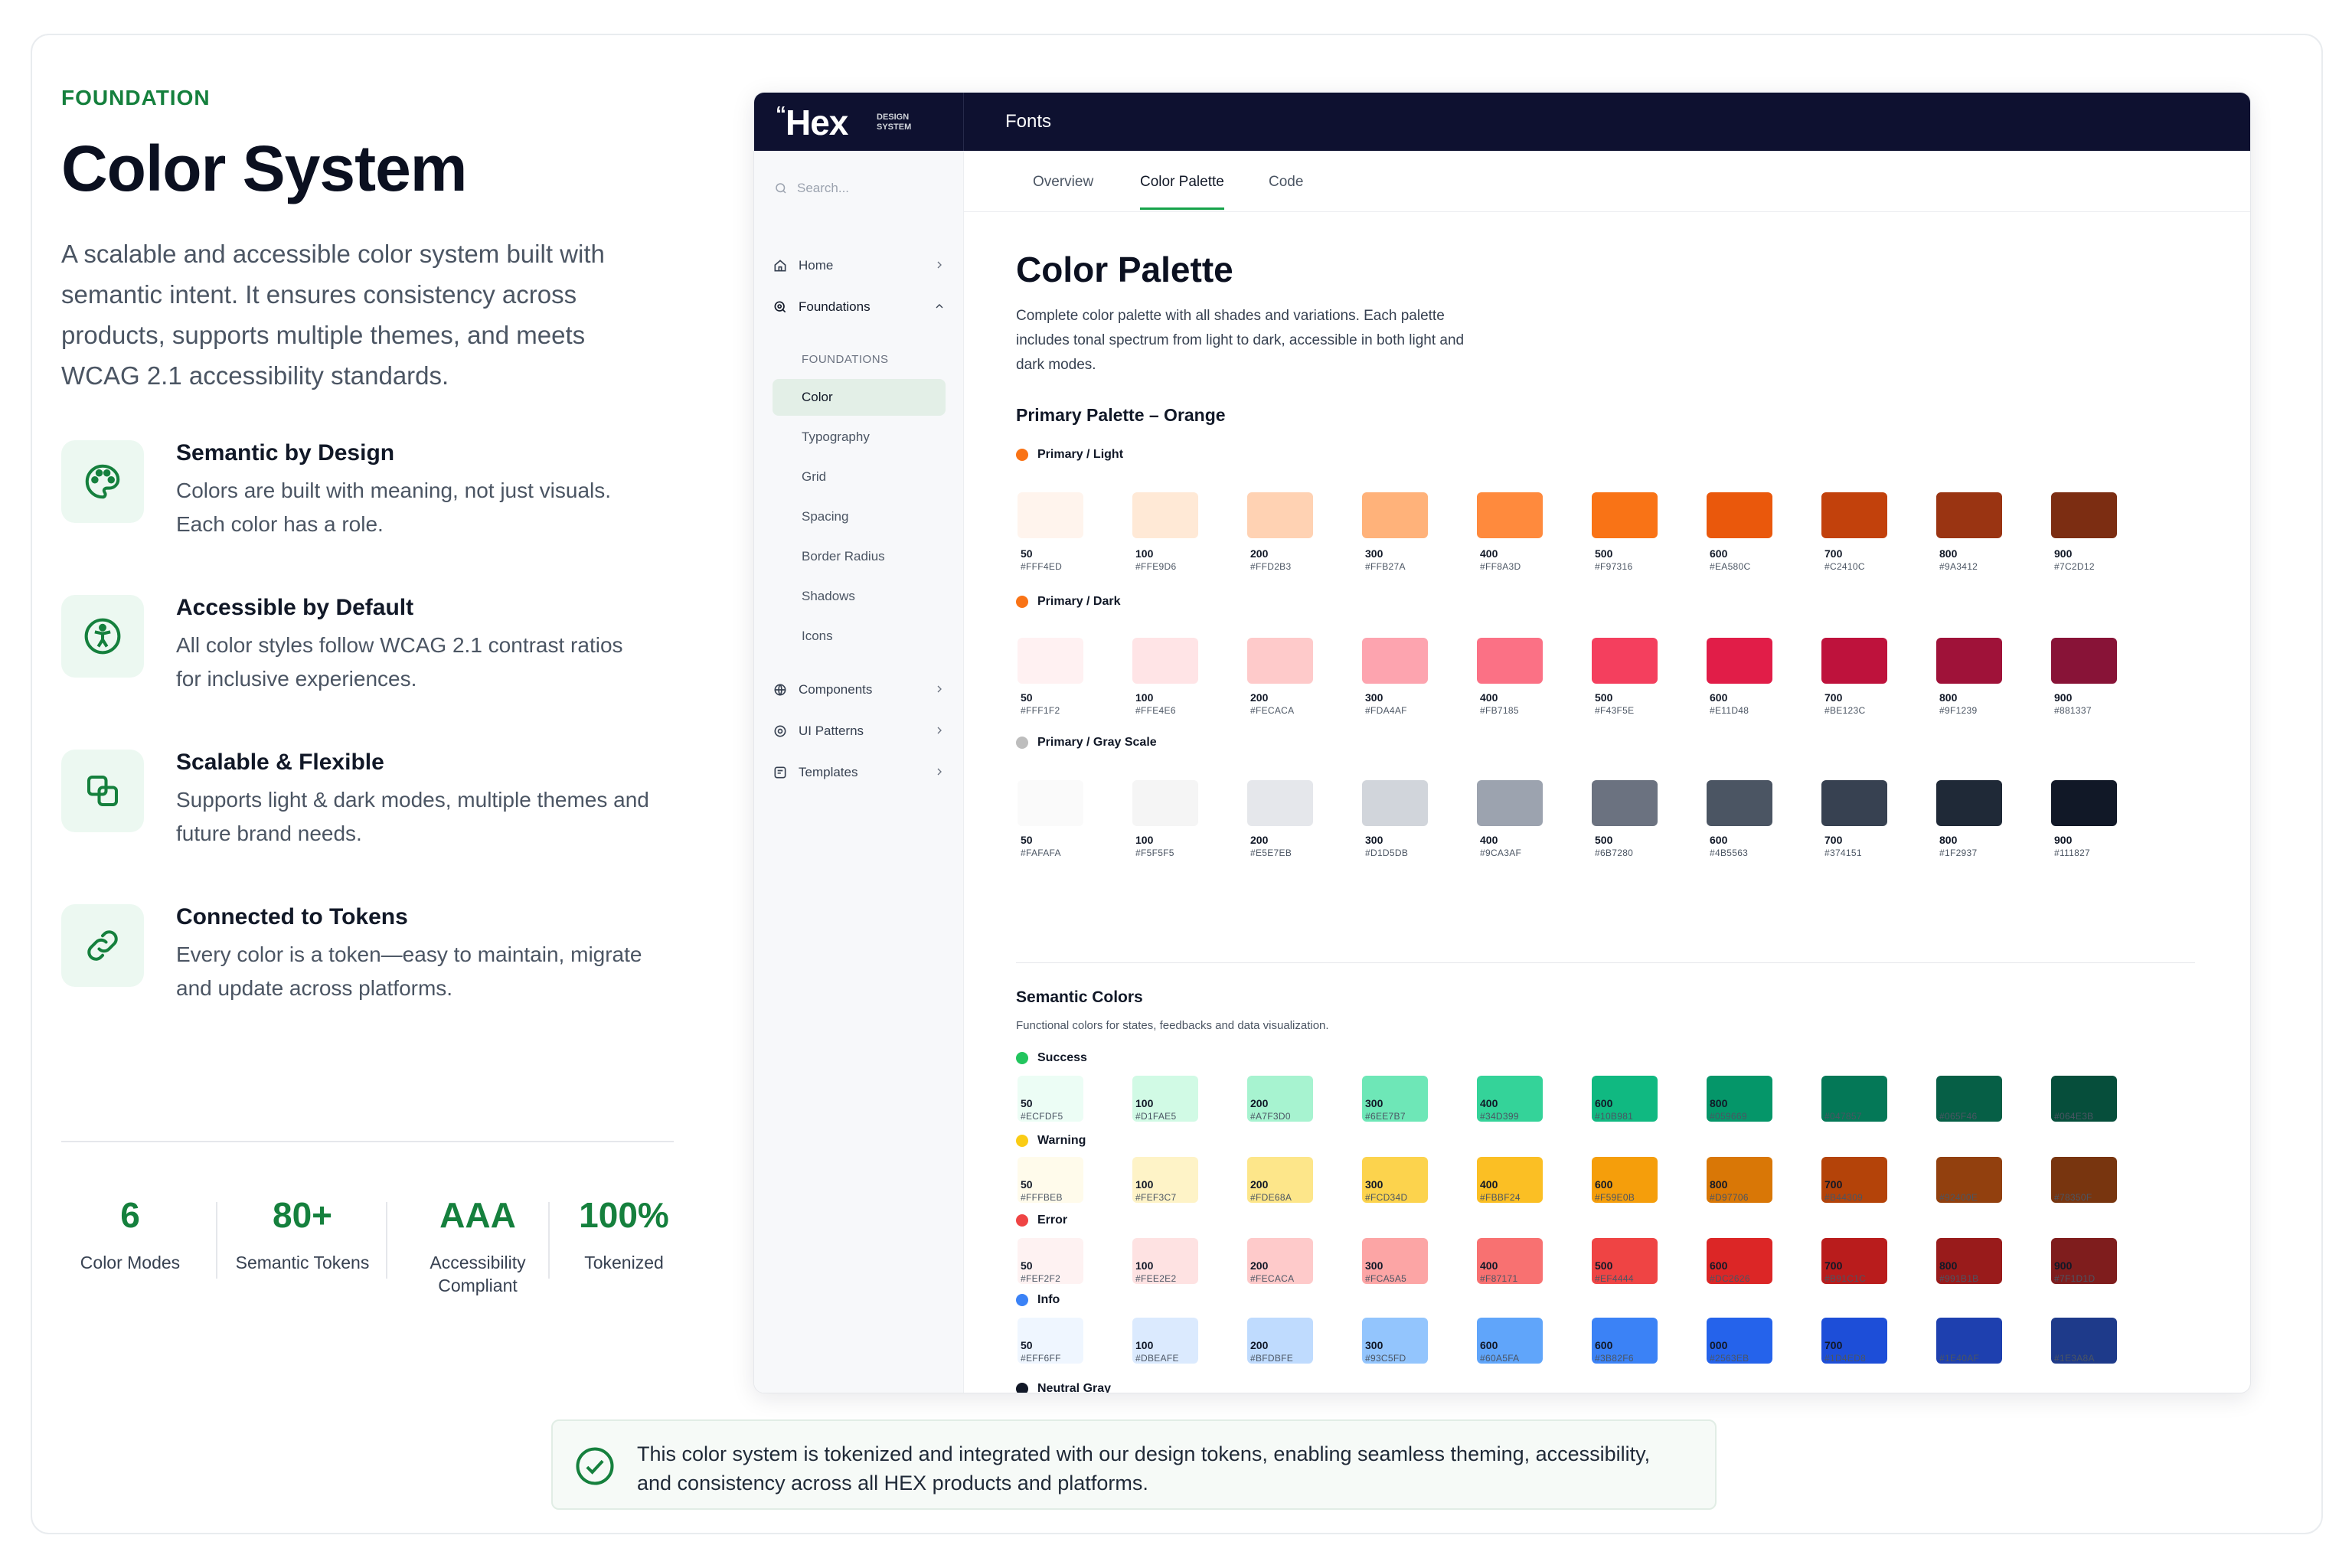  What do you see at coordinates (1097, 742) in the screenshot?
I see `palette-row-label-text: Primary / Gray Scale` at bounding box center [1097, 742].